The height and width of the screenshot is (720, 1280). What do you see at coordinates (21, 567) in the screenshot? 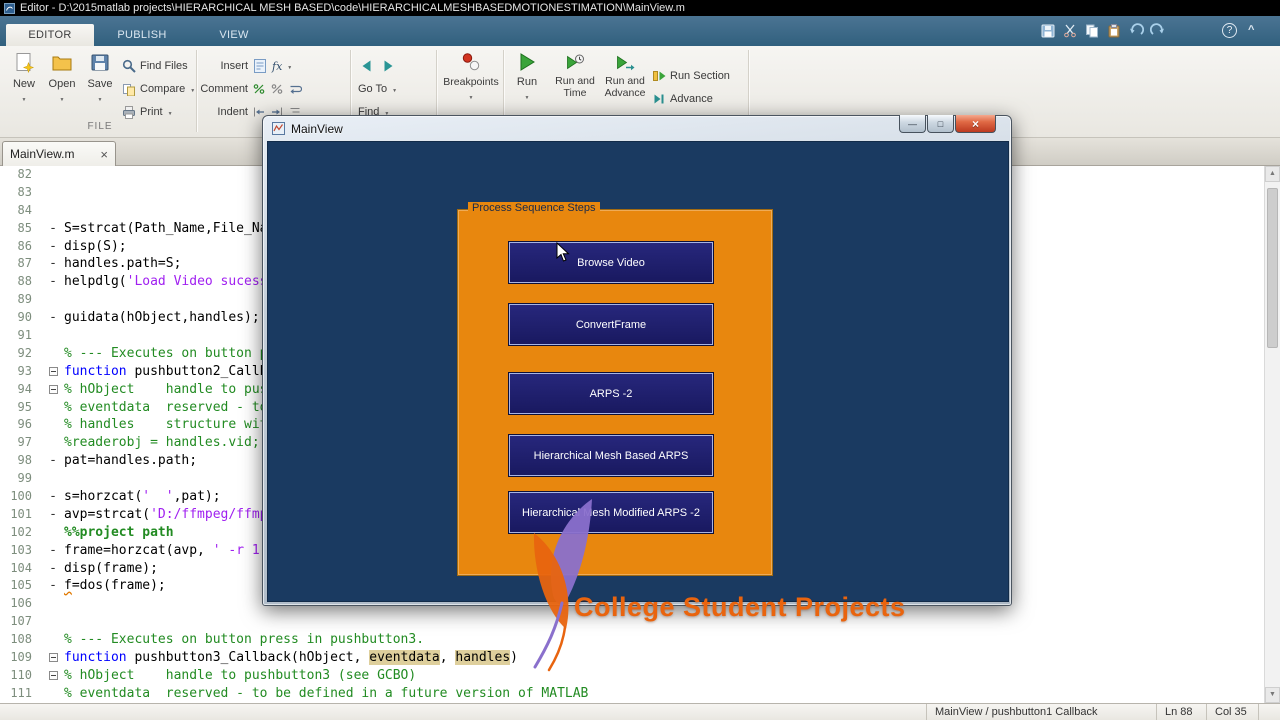
I see `line-number: 104` at bounding box center [21, 567].